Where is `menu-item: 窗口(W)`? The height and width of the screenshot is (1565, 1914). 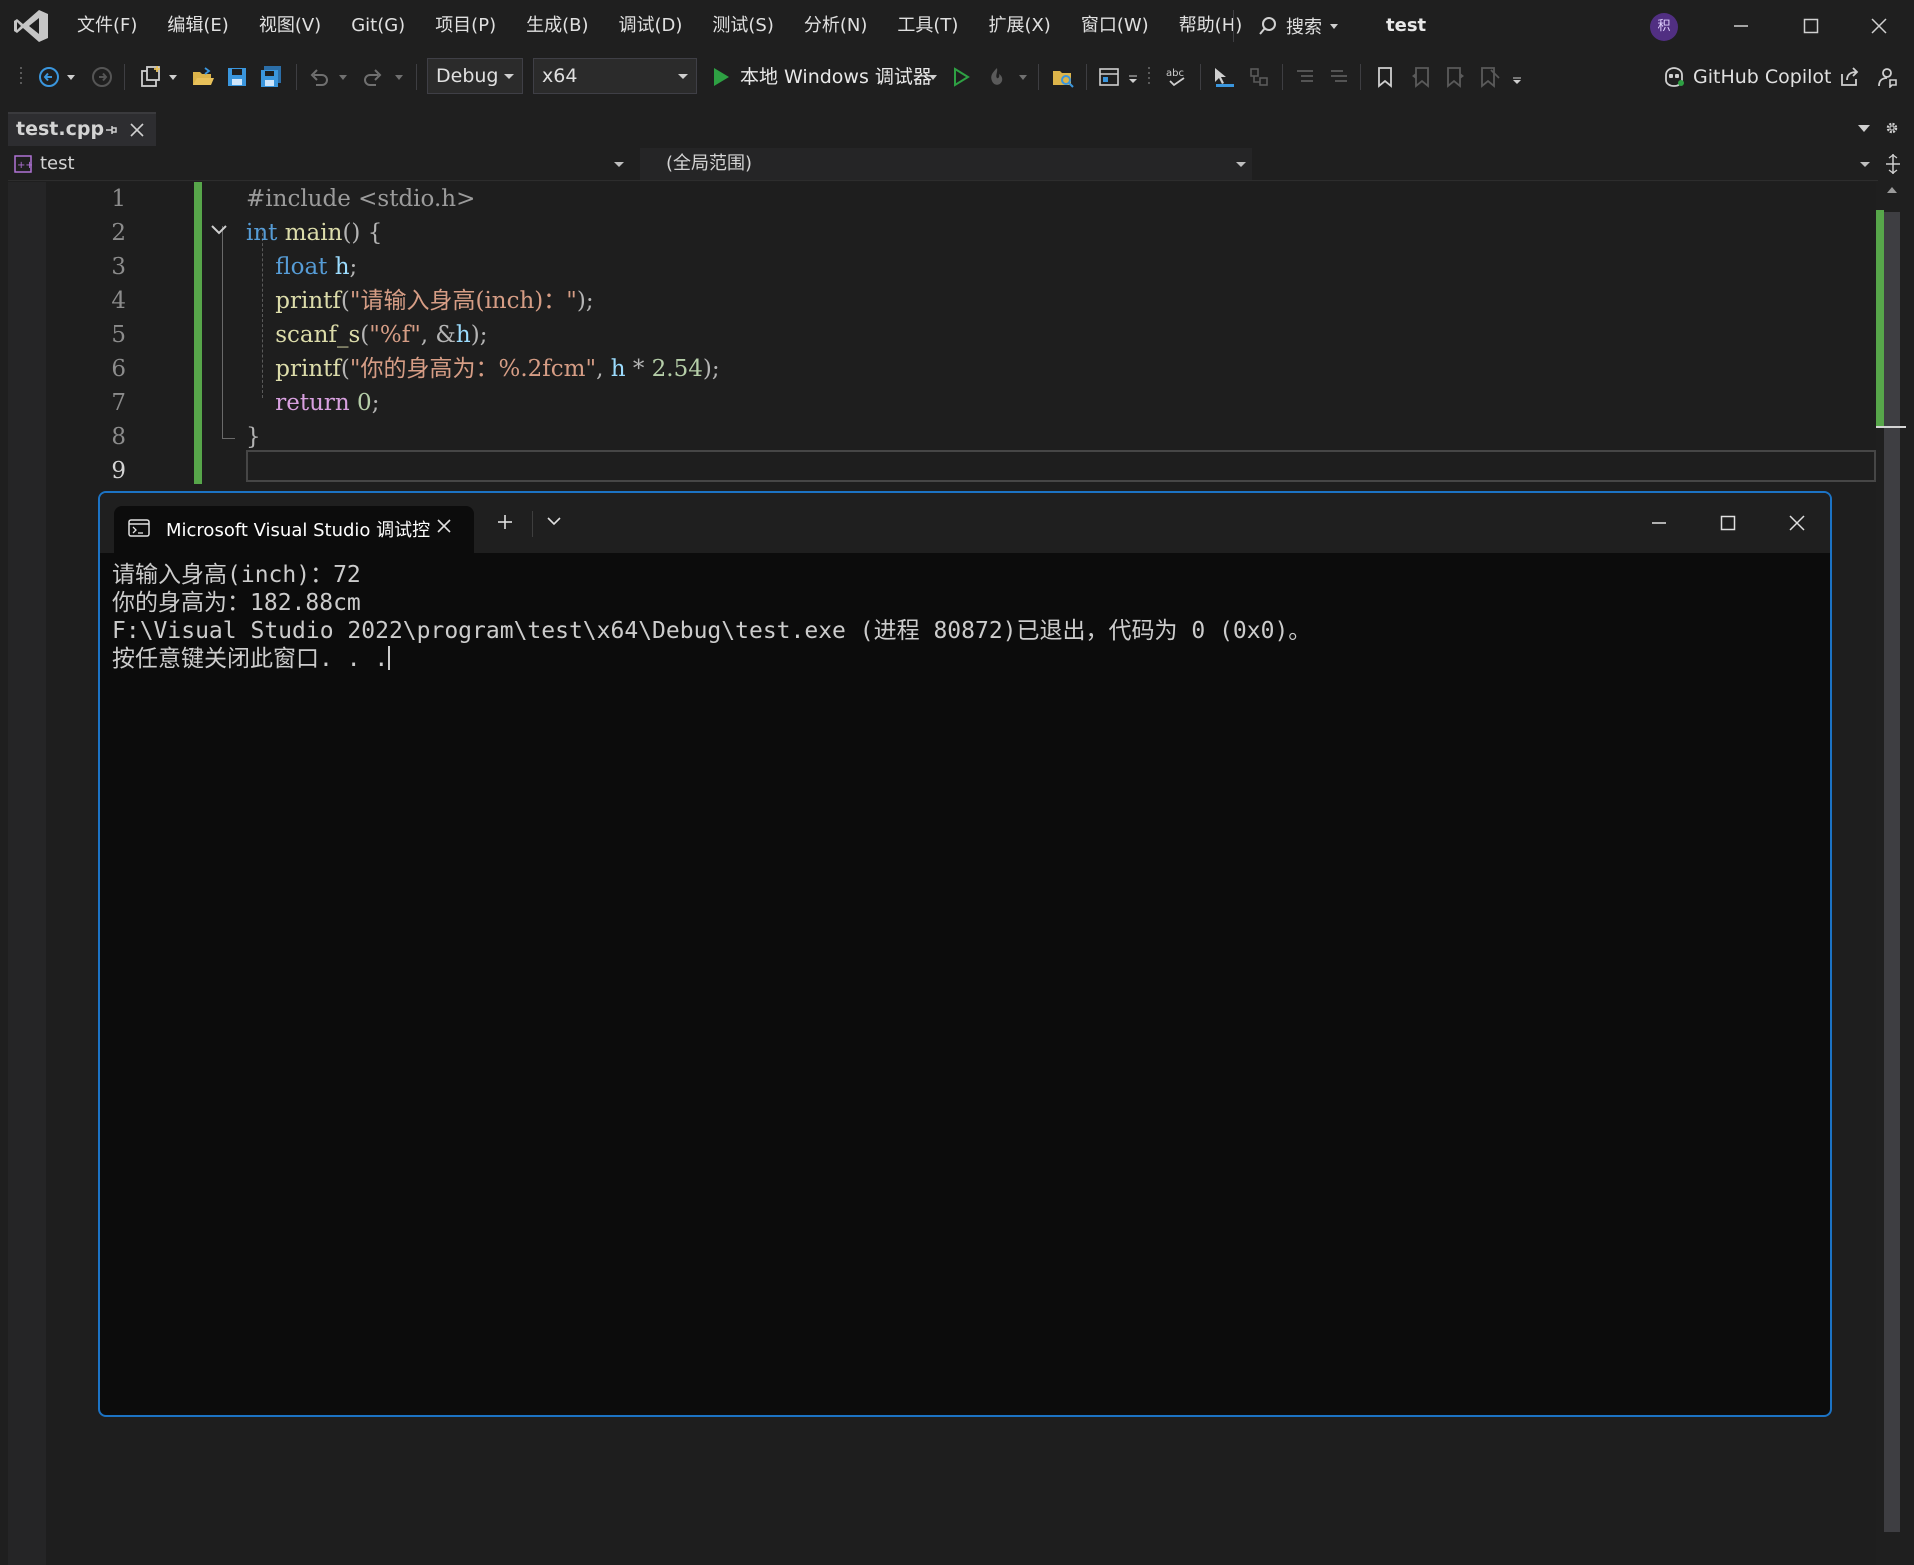
menu-item: 窗口(W) is located at coordinates (1115, 26).